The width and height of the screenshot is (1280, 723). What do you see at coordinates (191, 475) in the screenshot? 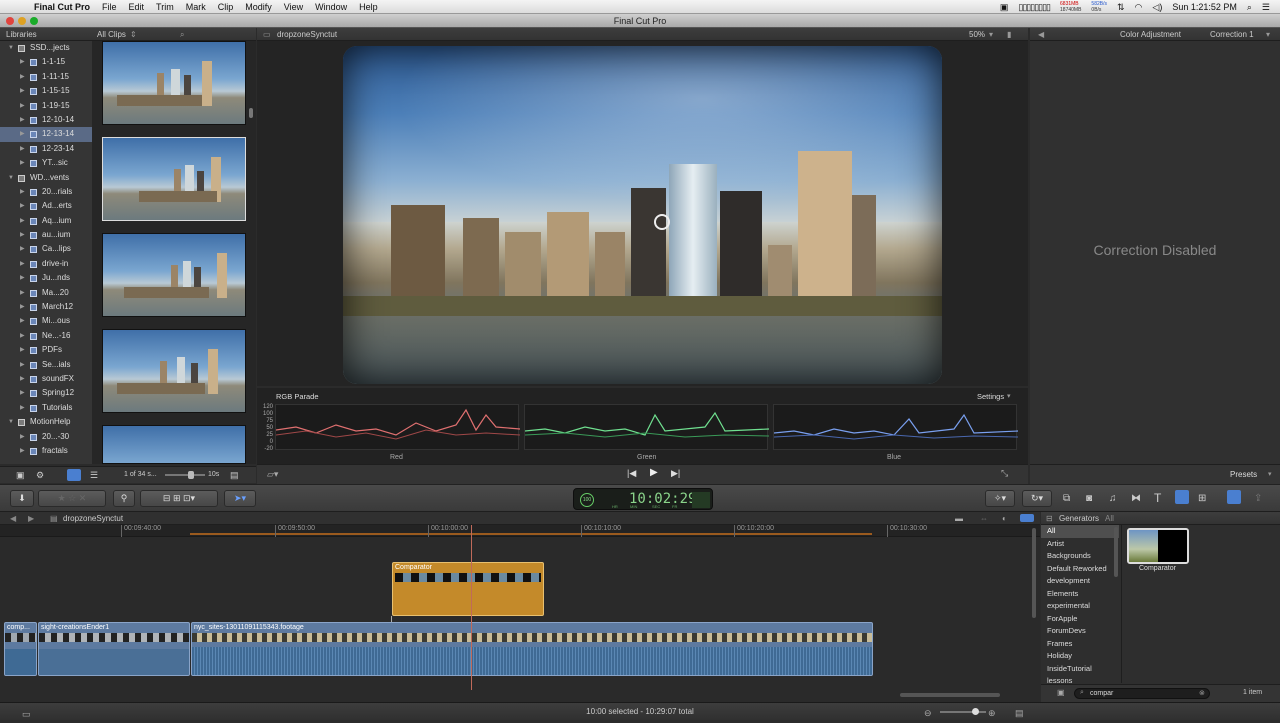
I see `clip-zoom-handle` at bounding box center [191, 475].